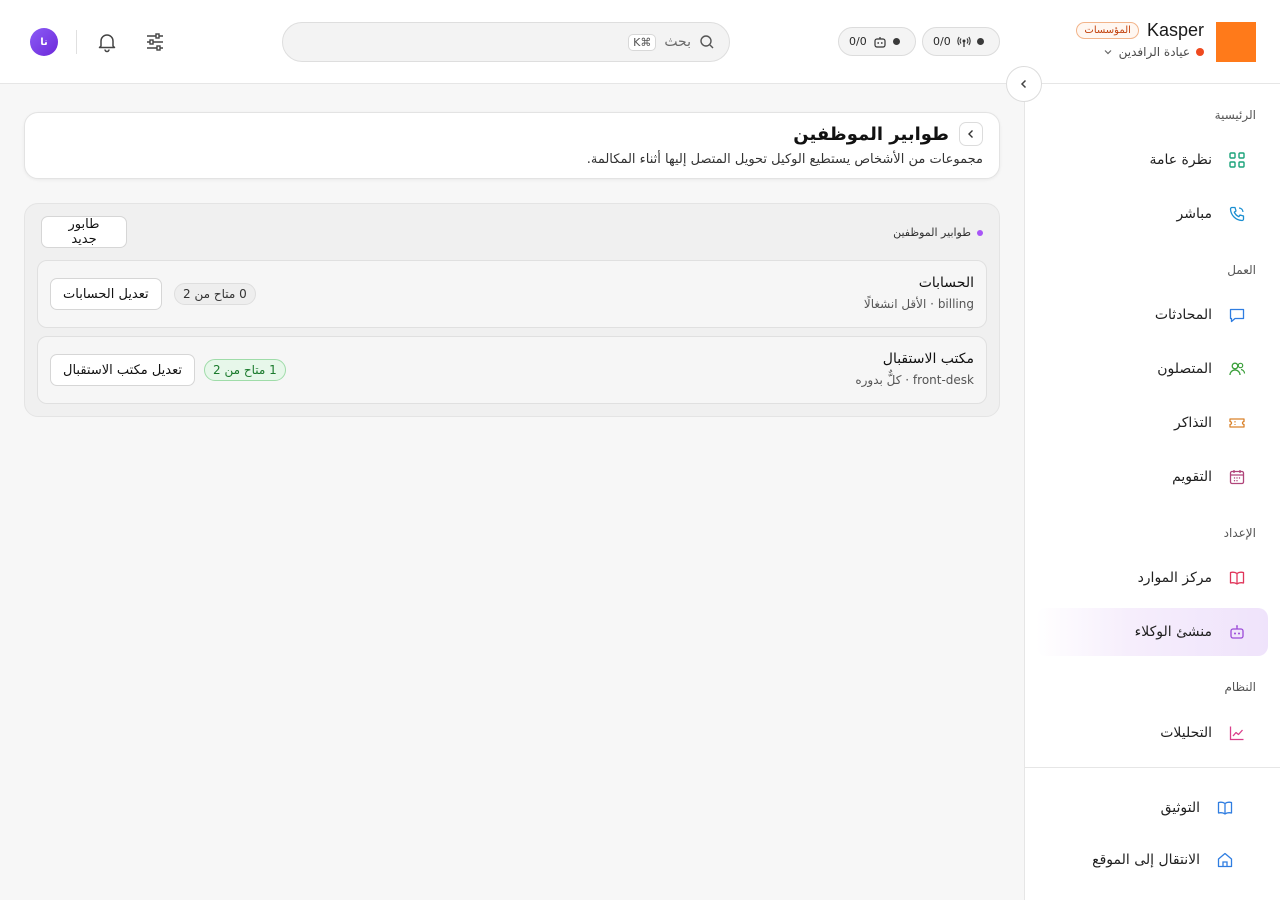 This screenshot has height=900, width=1280. I want to click on section-dot, so click(980, 232).